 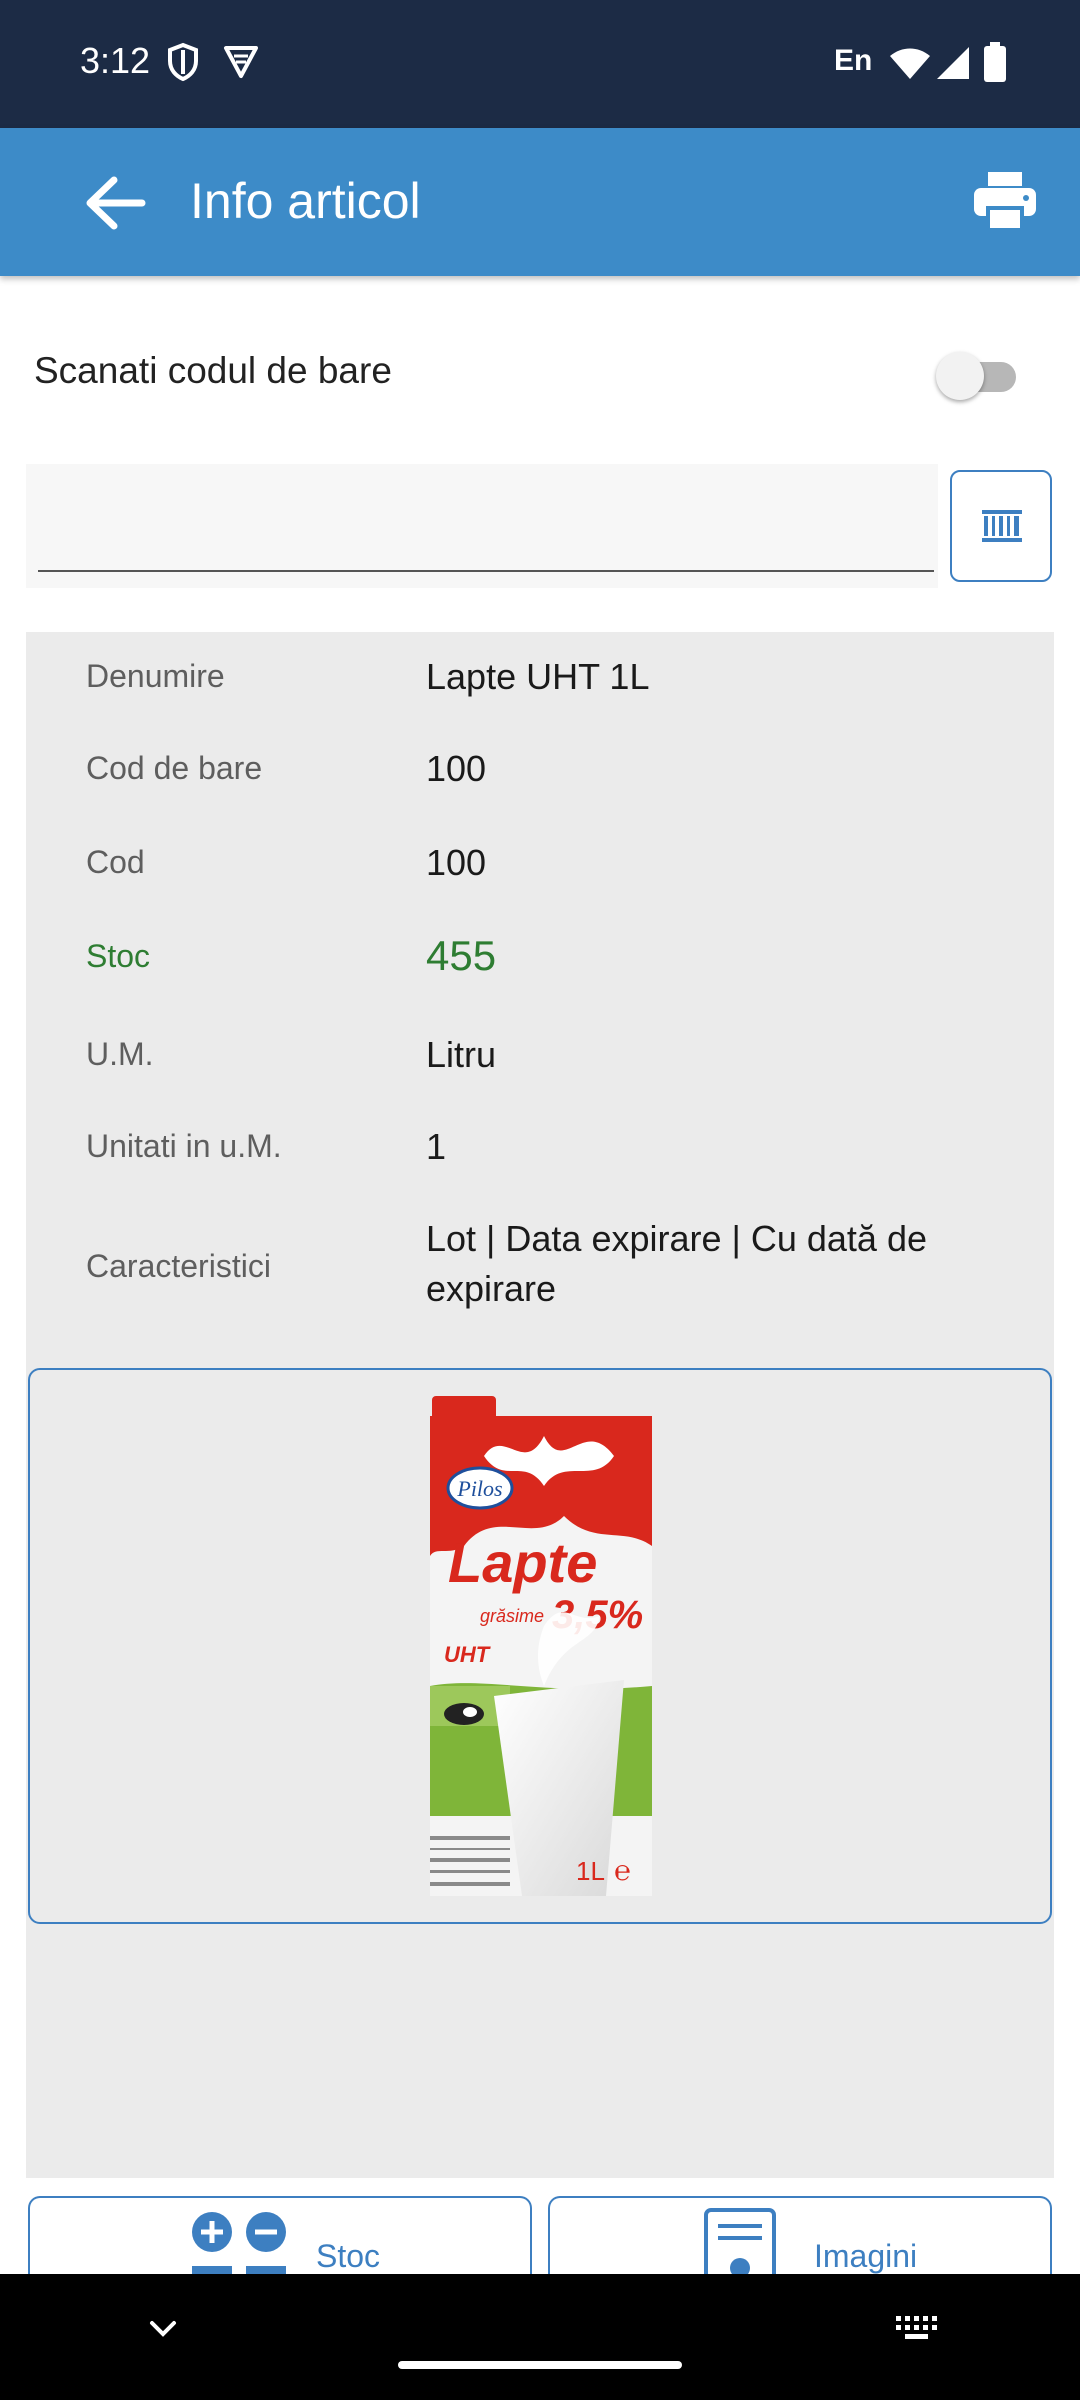 What do you see at coordinates (118, 956) in the screenshot?
I see `stock-label: Stoc` at bounding box center [118, 956].